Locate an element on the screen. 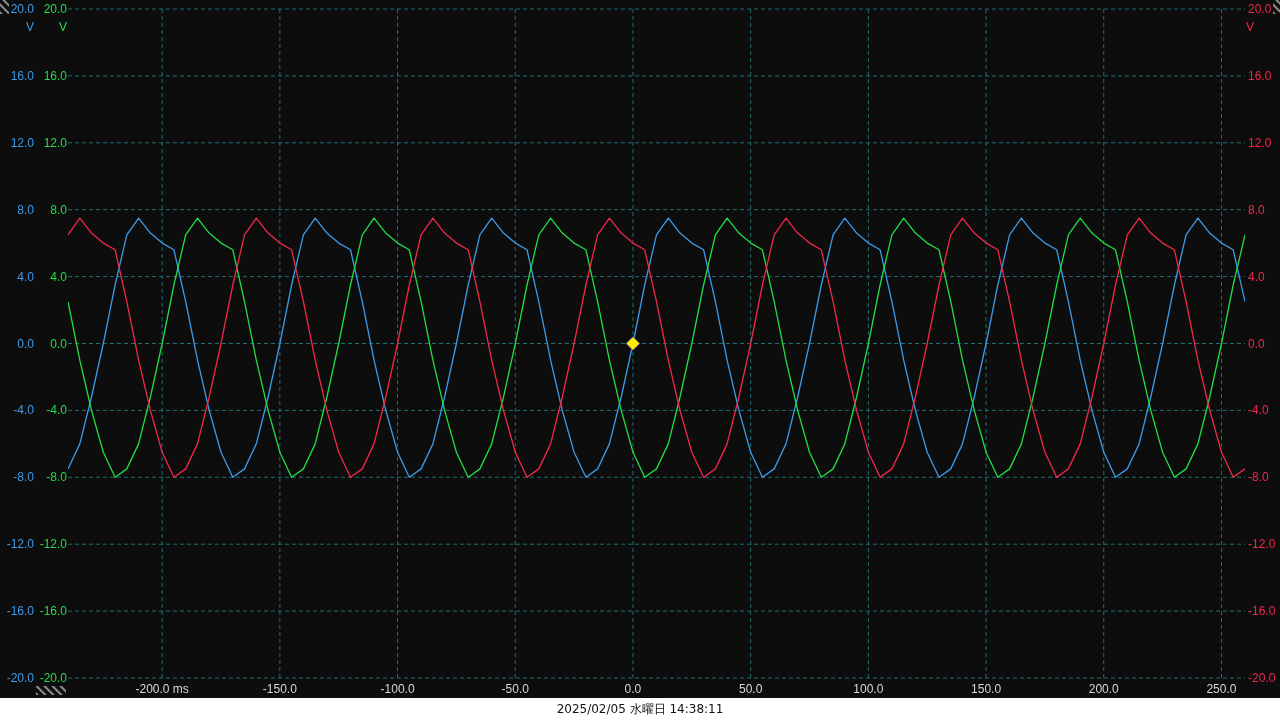 This screenshot has width=1280, height=720. axis-label: 150.0 is located at coordinates (986, 689).